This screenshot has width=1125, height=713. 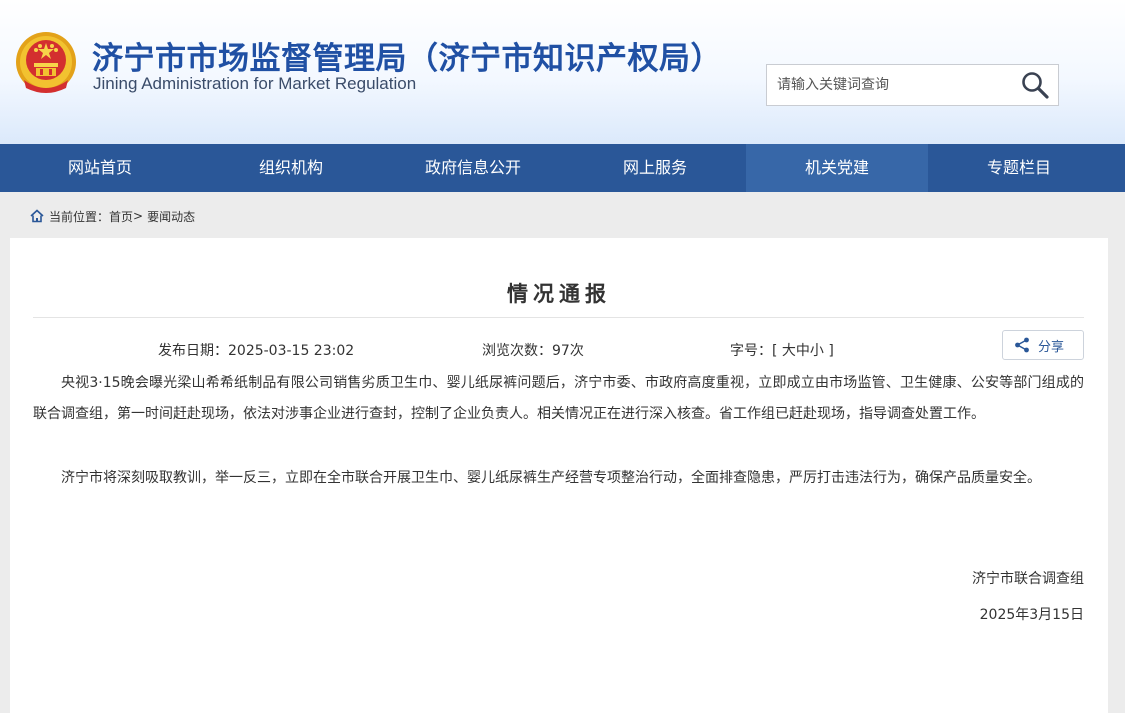 What do you see at coordinates (831, 351) in the screenshot?
I see `bracket-close: ]` at bounding box center [831, 351].